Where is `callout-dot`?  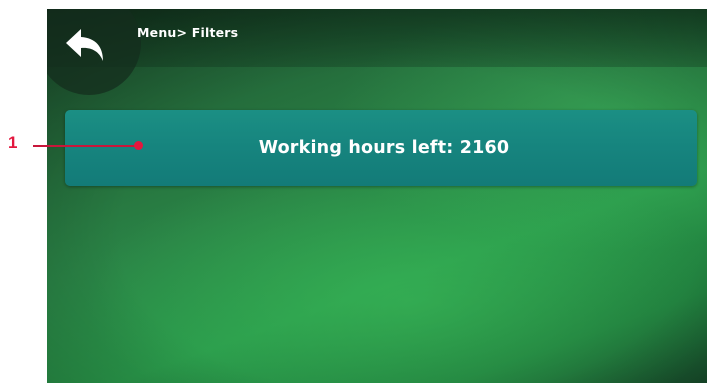 callout-dot is located at coordinates (138, 145).